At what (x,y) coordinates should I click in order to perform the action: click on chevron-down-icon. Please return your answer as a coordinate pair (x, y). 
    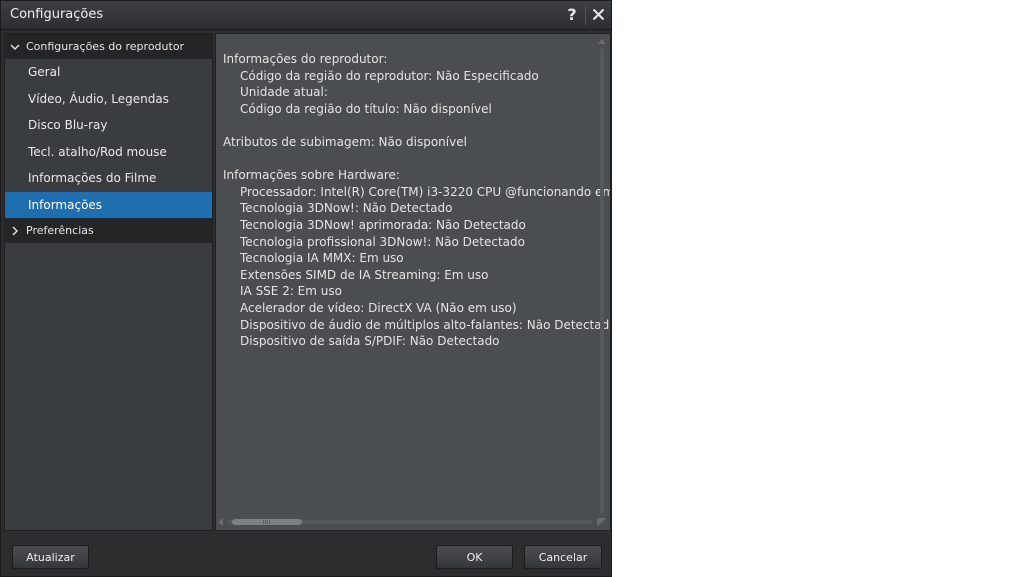
    Looking at the image, I should click on (15, 47).